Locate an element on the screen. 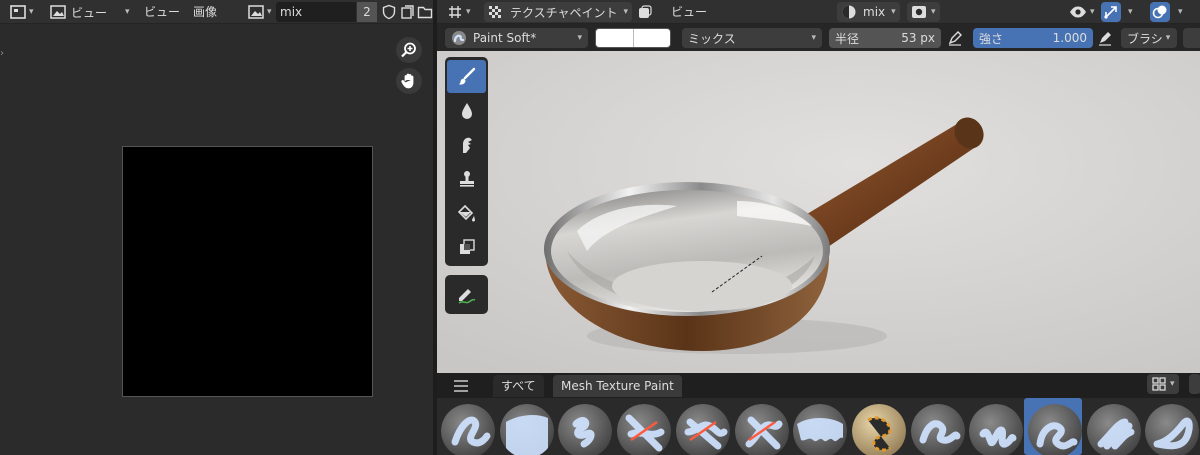 The image size is (1200, 455). fake-user-button is located at coordinates (389, 12).